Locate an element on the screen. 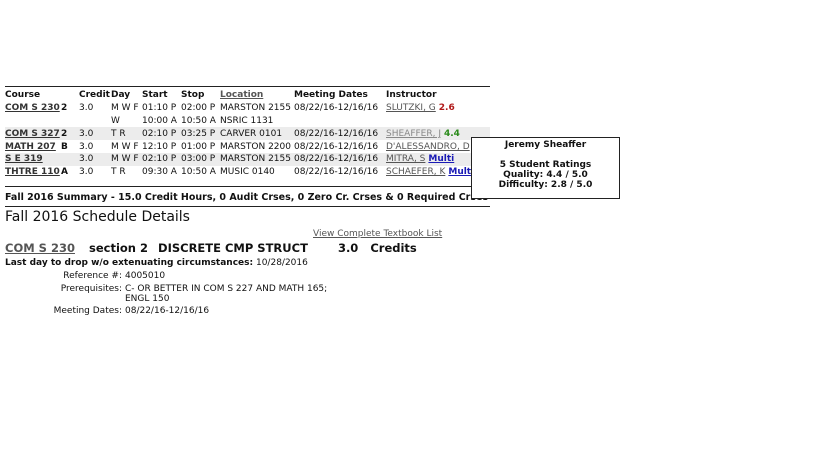 Image resolution: width=819 pixels, height=460 pixels. credit-cell is located at coordinates (95, 121).